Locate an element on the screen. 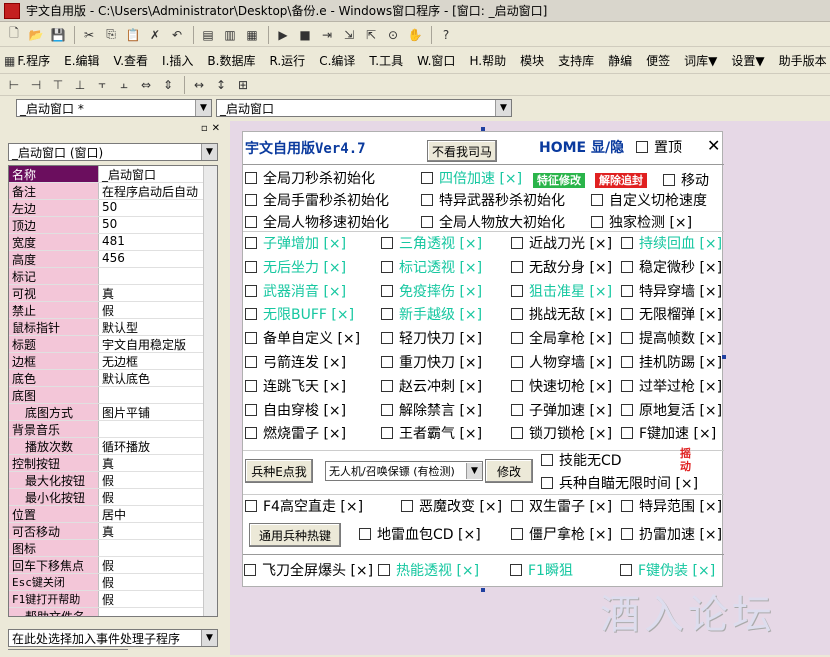 The width and height of the screenshot is (830, 657). property-row: 可否移动真 is located at coordinates (113, 531).